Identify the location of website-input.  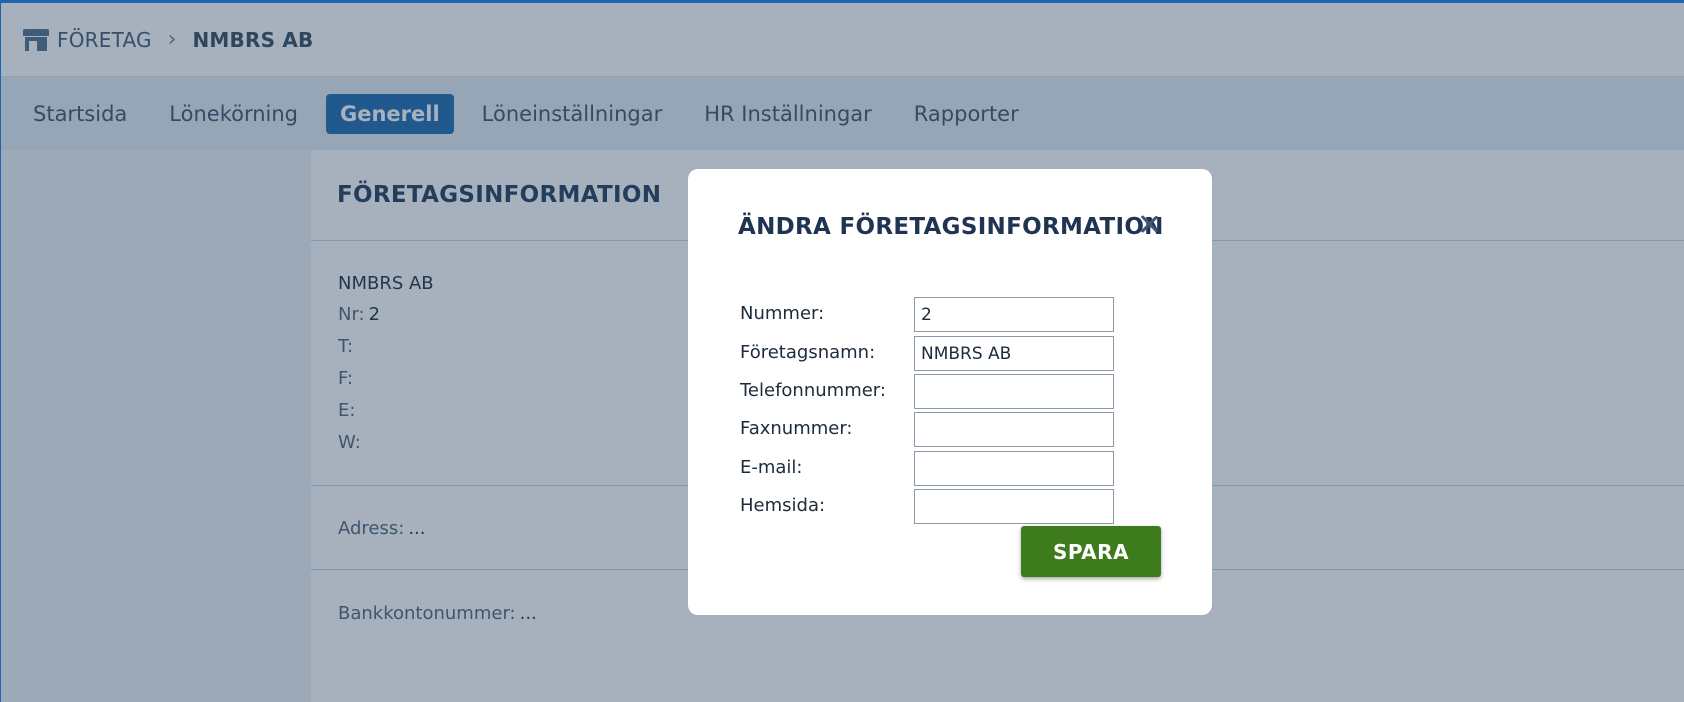
(1014, 506).